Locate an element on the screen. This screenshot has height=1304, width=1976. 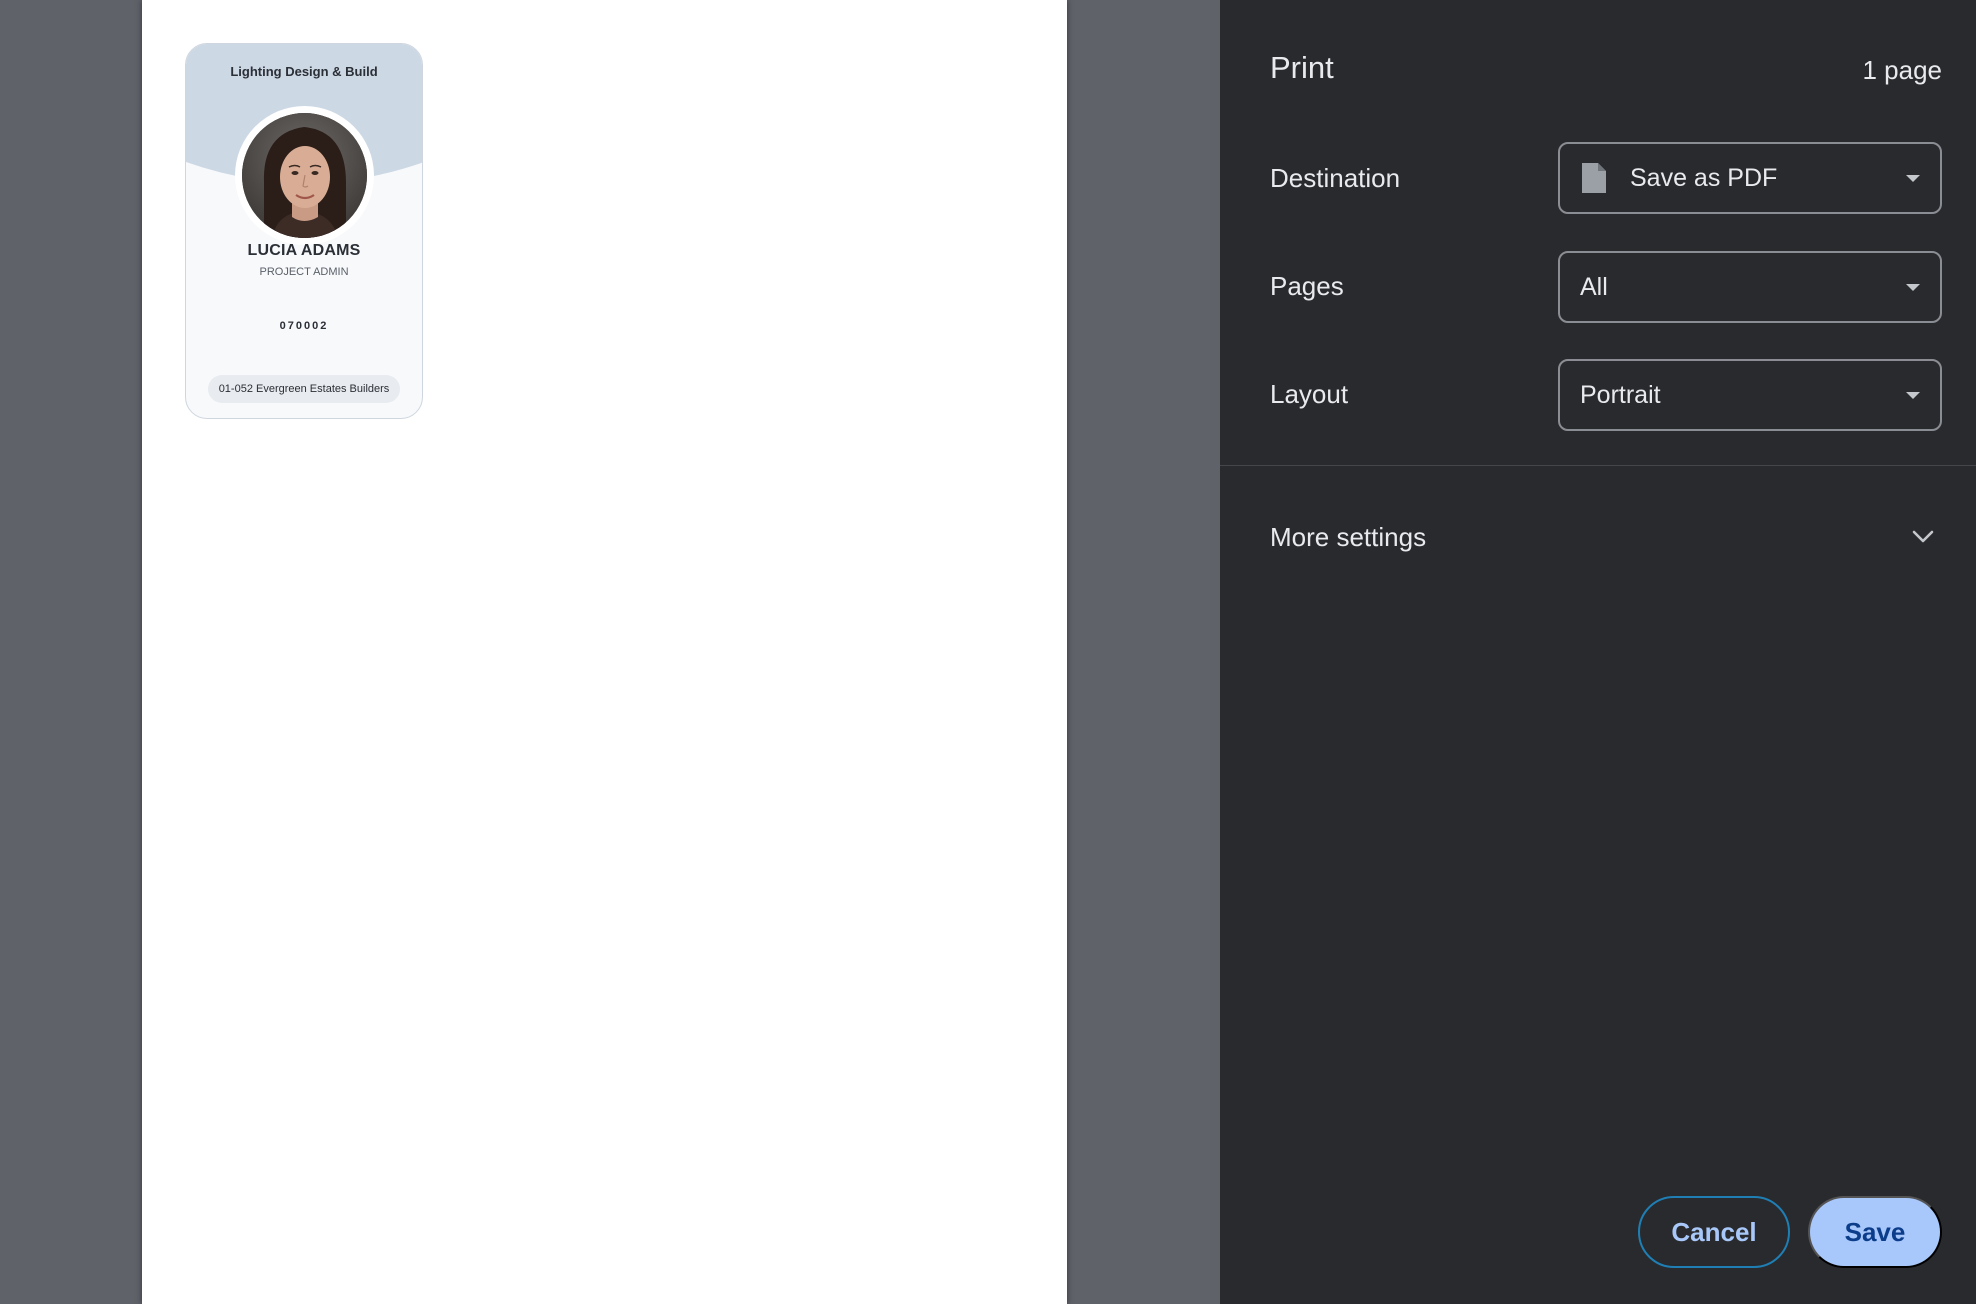
layout-value: Portrait is located at coordinates (1620, 394).